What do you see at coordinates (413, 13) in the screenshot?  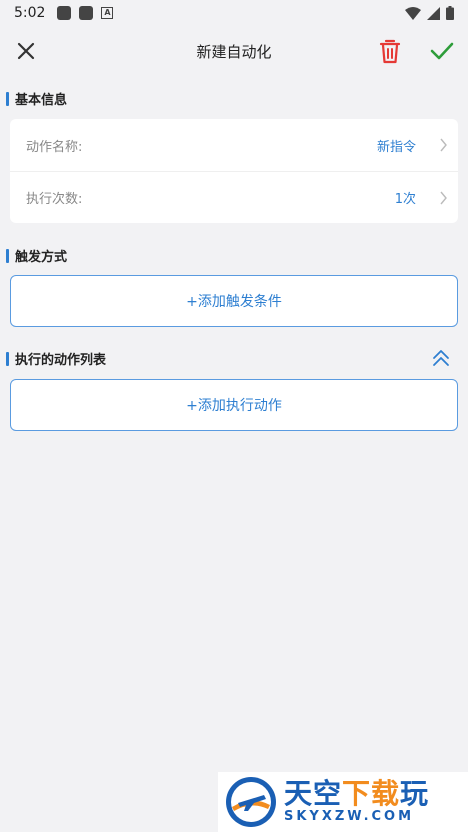 I see `wifi-icon` at bounding box center [413, 13].